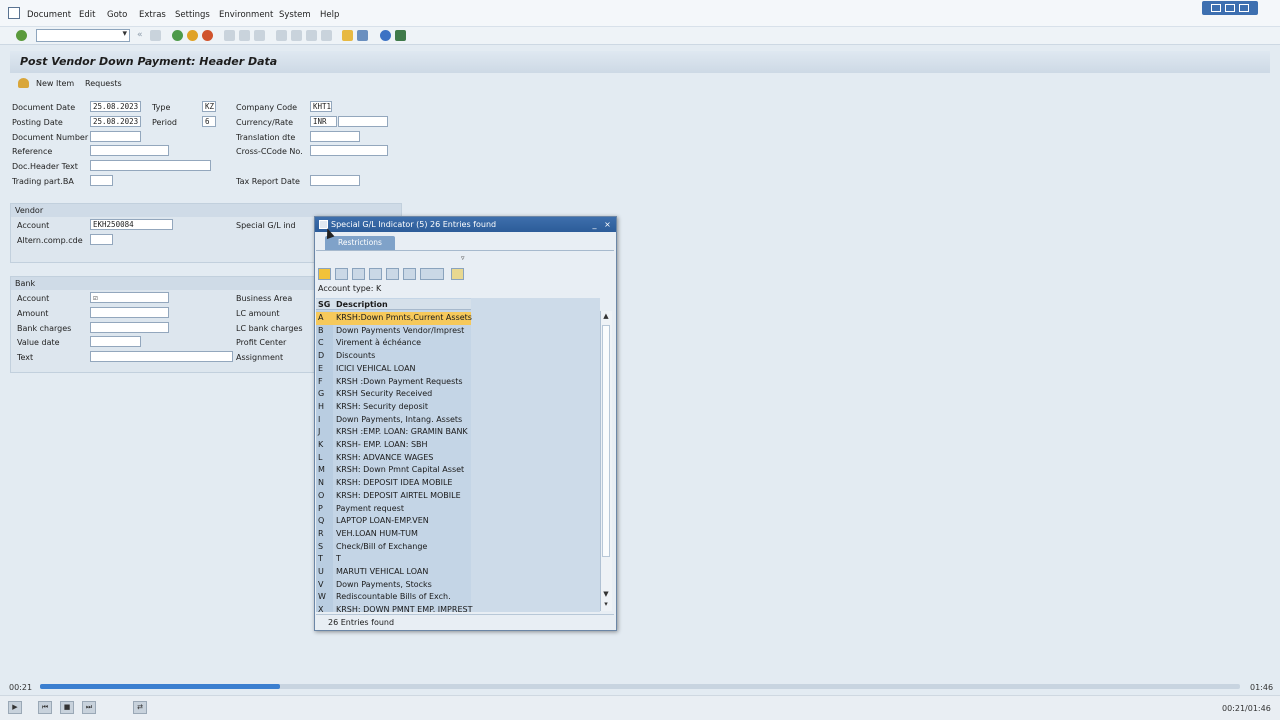  Describe the element at coordinates (23, 83) in the screenshot. I see `new-item-icon` at that location.